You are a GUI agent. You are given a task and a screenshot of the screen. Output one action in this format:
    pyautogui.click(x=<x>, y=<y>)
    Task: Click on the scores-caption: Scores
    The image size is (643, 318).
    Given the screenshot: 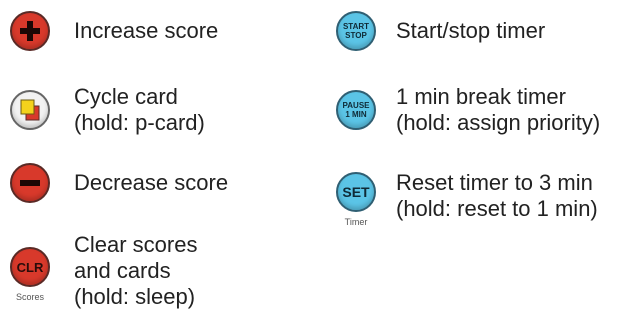 What is the action you would take?
    pyautogui.click(x=29, y=297)
    